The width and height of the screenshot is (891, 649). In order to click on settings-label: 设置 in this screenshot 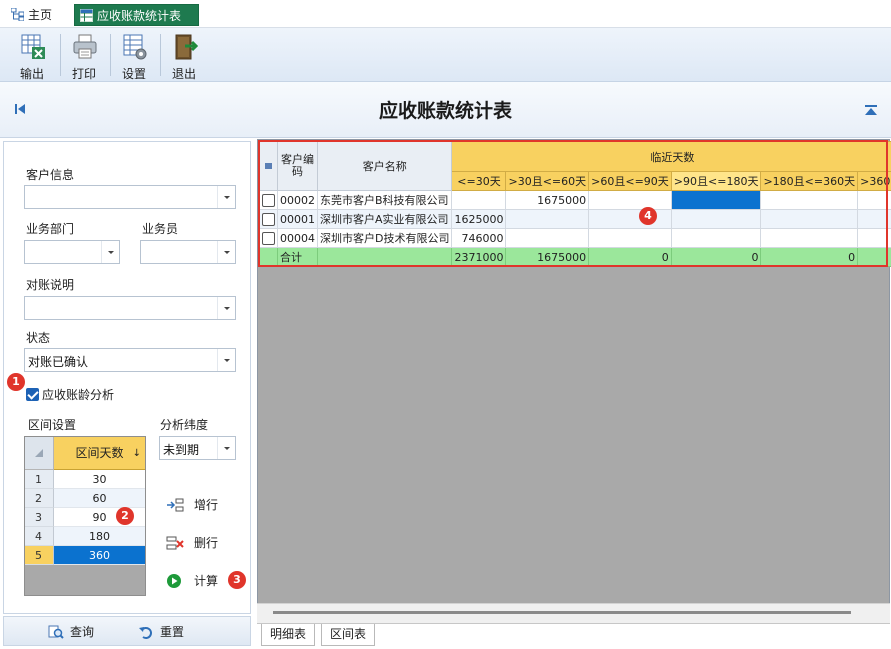, I will do `click(133, 74)`.